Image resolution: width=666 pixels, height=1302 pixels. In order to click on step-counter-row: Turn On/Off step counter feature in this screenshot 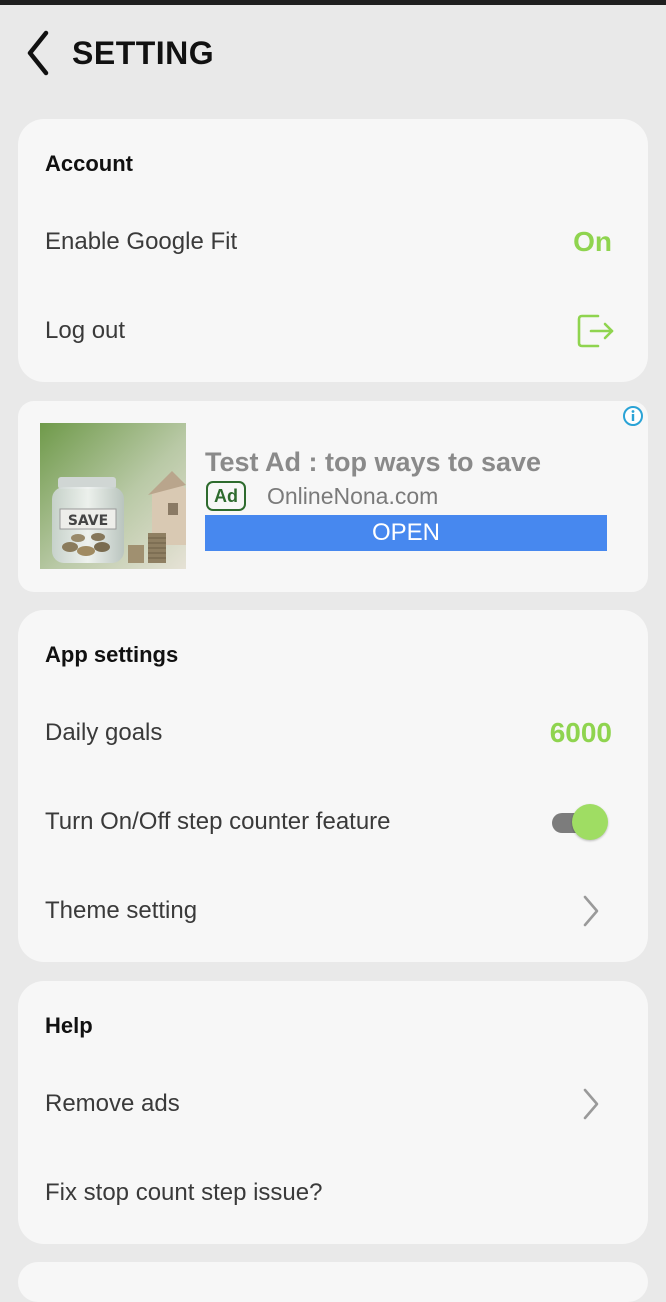, I will do `click(333, 822)`.